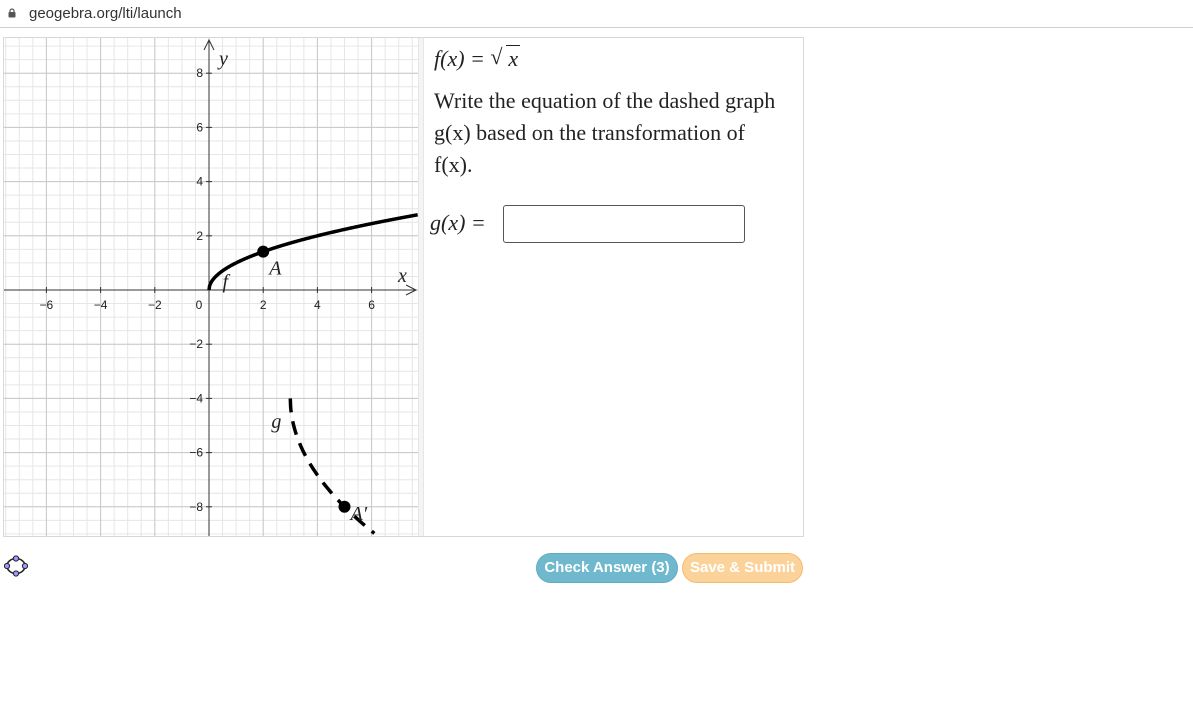 The image size is (1193, 727). I want to click on x-tick-label: −4, so click(101, 305).